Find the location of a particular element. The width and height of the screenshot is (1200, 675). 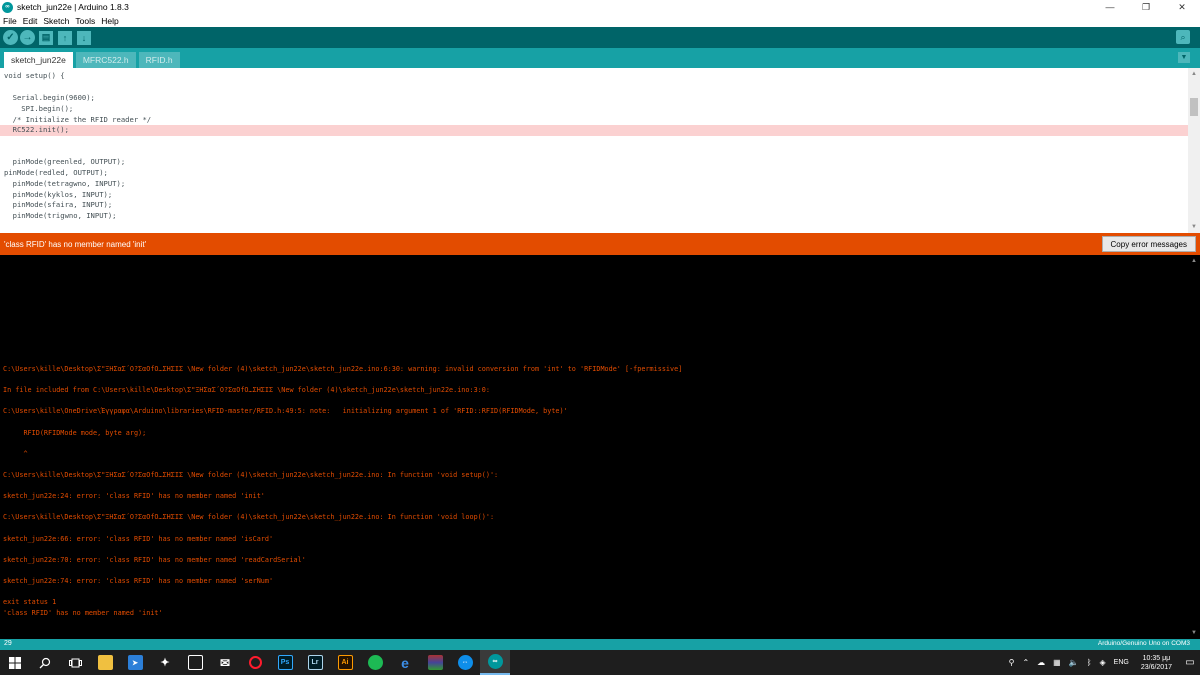

teamviewer-icon: ⇔ is located at coordinates (465, 662).